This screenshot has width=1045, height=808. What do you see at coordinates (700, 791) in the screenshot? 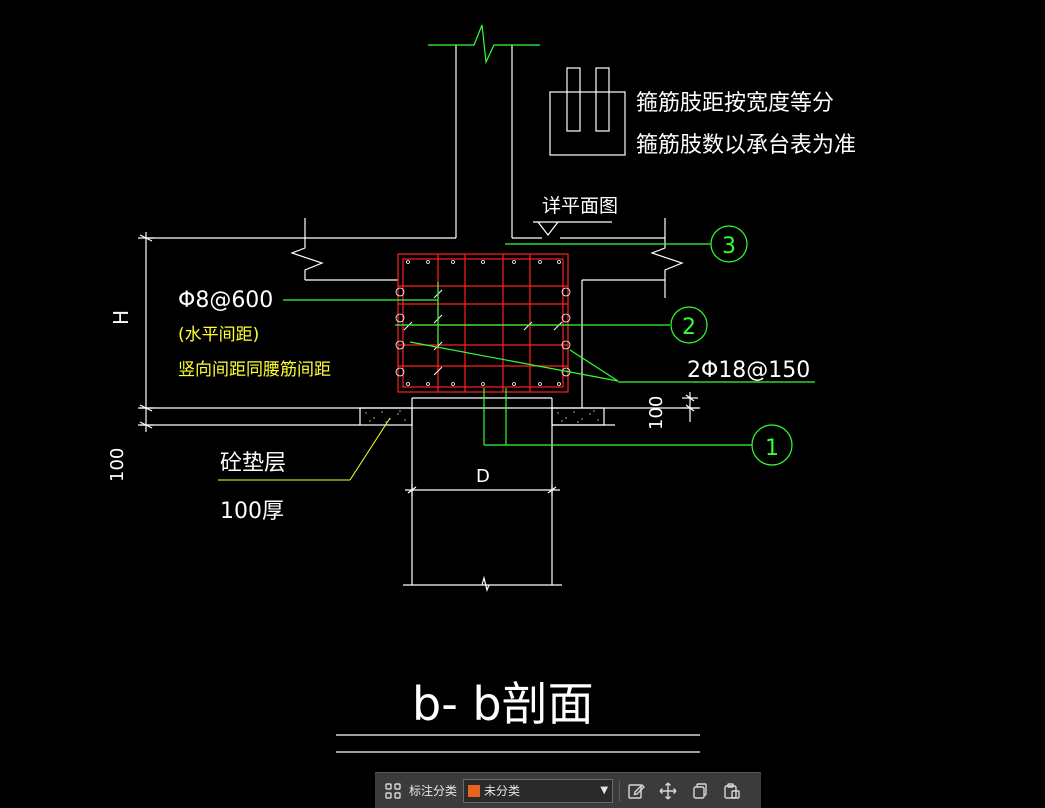
I see `copy-icon` at bounding box center [700, 791].